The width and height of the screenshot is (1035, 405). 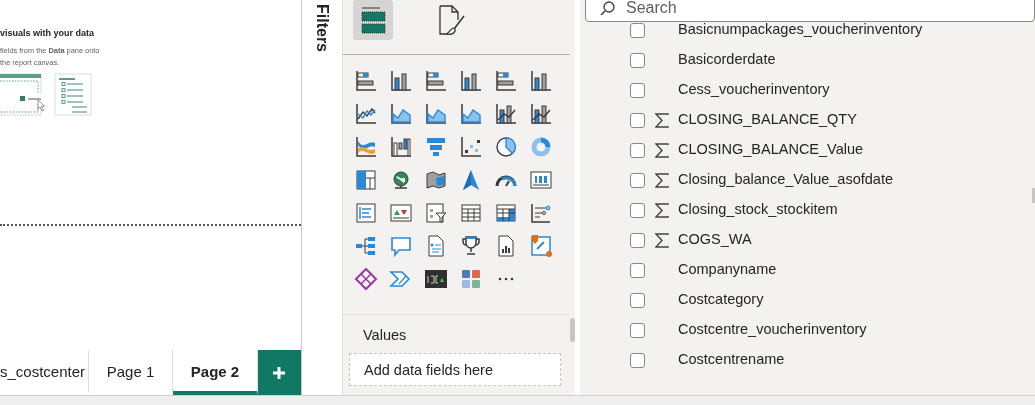 What do you see at coordinates (721, 300) in the screenshot?
I see `field-name: Costcategory` at bounding box center [721, 300].